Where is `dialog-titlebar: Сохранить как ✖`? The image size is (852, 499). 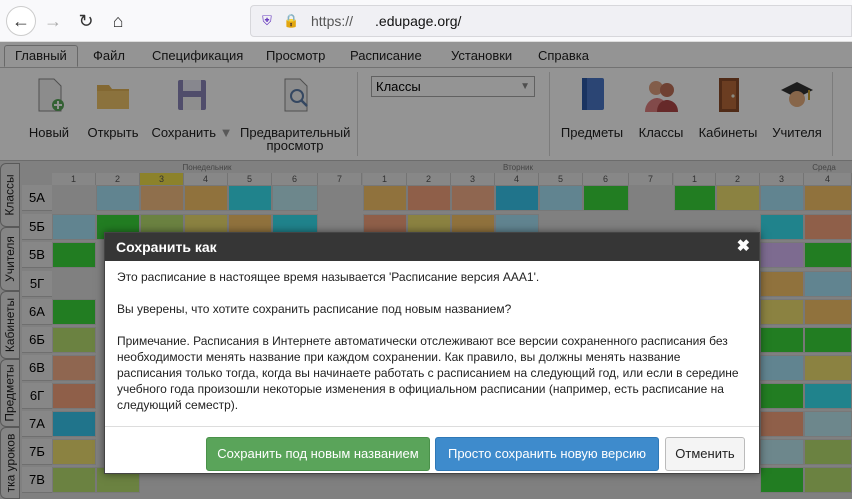 dialog-titlebar: Сохранить как ✖ is located at coordinates (432, 247).